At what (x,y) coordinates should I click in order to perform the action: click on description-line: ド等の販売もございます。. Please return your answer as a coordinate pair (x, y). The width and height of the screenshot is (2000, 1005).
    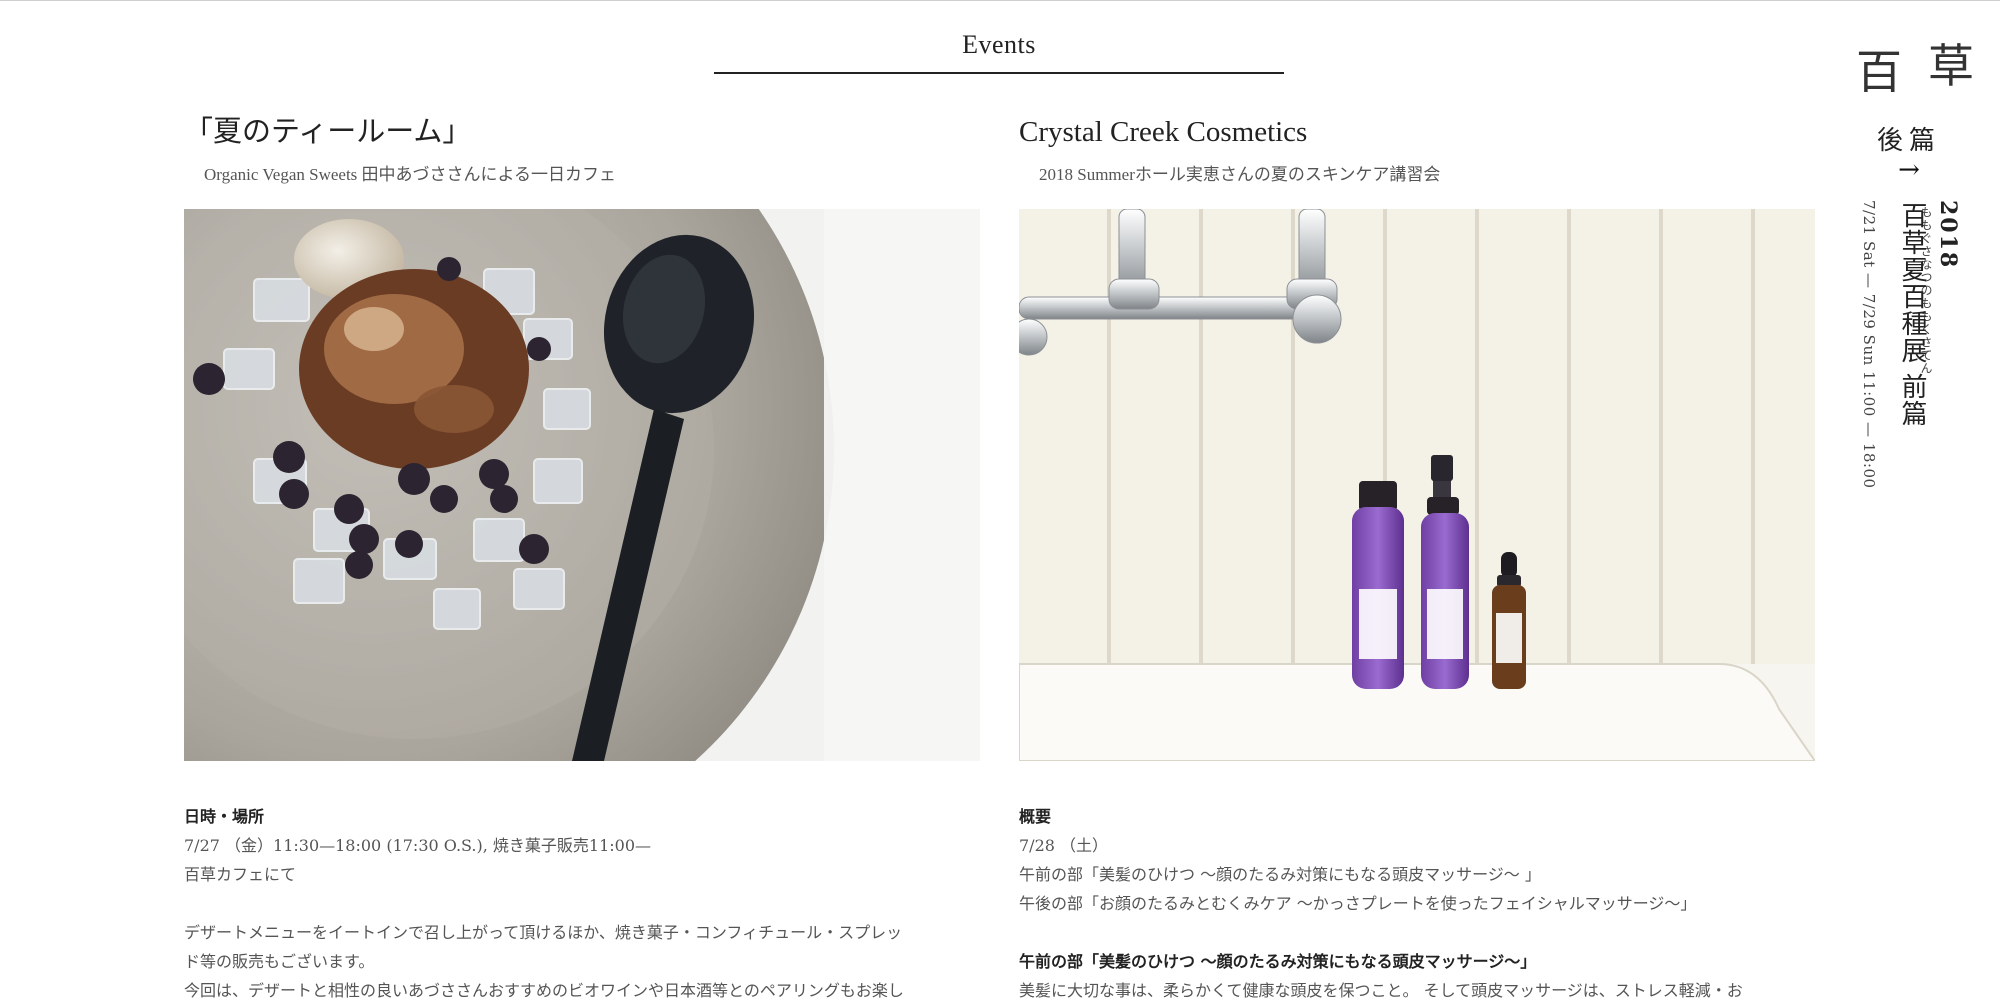
    Looking at the image, I should click on (279, 961).